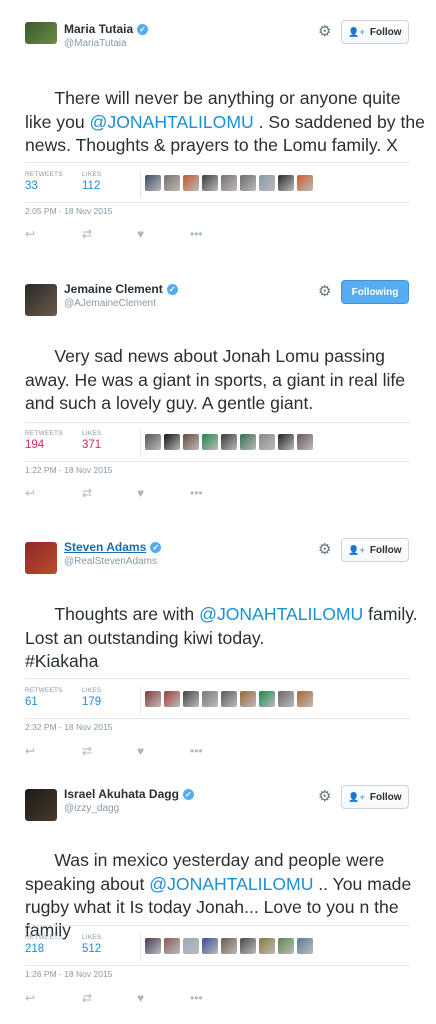  What do you see at coordinates (92, 433) in the screenshot?
I see `likes-label: LIKES` at bounding box center [92, 433].